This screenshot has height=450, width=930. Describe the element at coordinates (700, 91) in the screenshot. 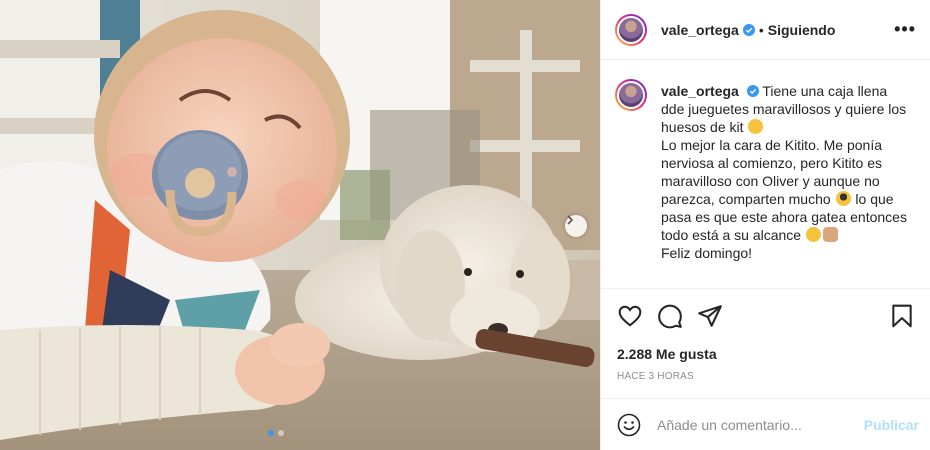

I see `caption-username: vale_ortega` at that location.